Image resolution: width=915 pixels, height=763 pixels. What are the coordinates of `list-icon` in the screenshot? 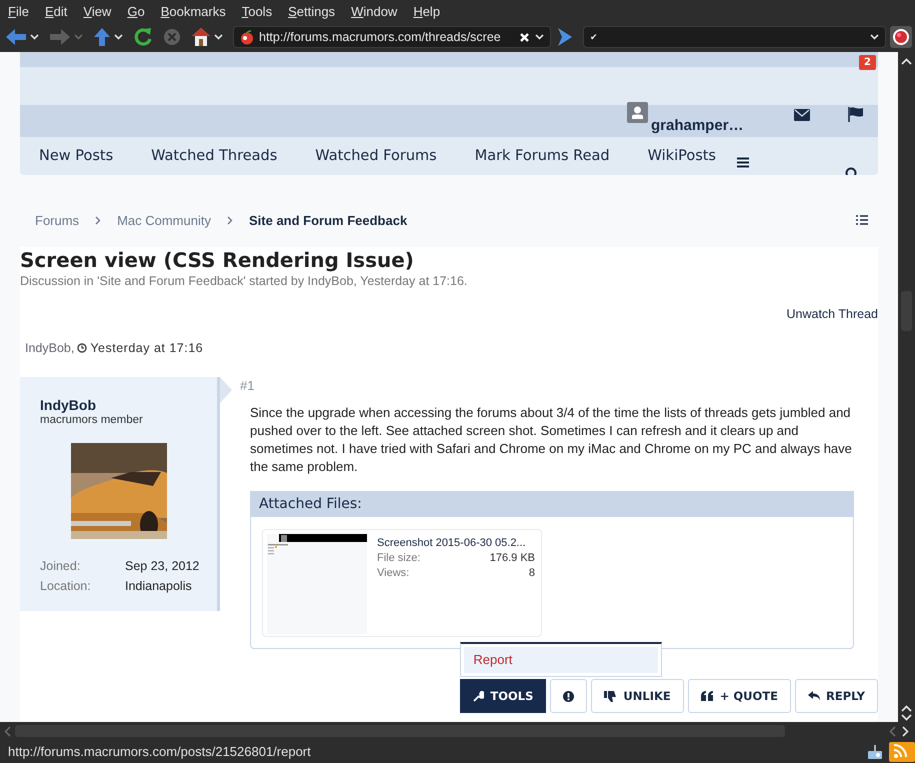 It's located at (862, 220).